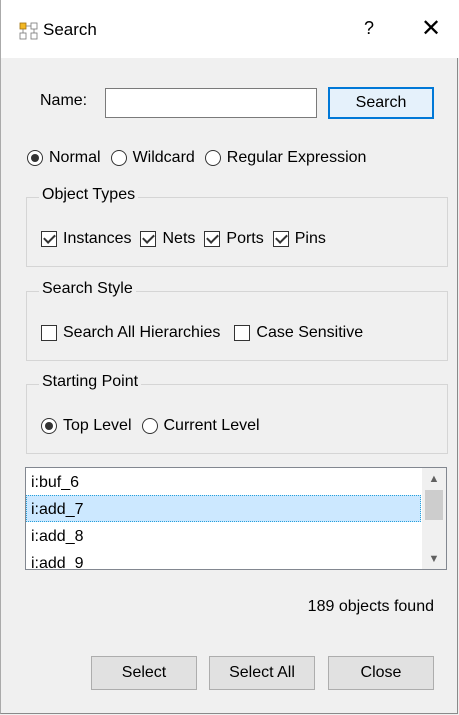 Image resolution: width=459 pixels, height=715 pixels. Describe the element at coordinates (370, 606) in the screenshot. I see `status-text: 189 objects found` at that location.